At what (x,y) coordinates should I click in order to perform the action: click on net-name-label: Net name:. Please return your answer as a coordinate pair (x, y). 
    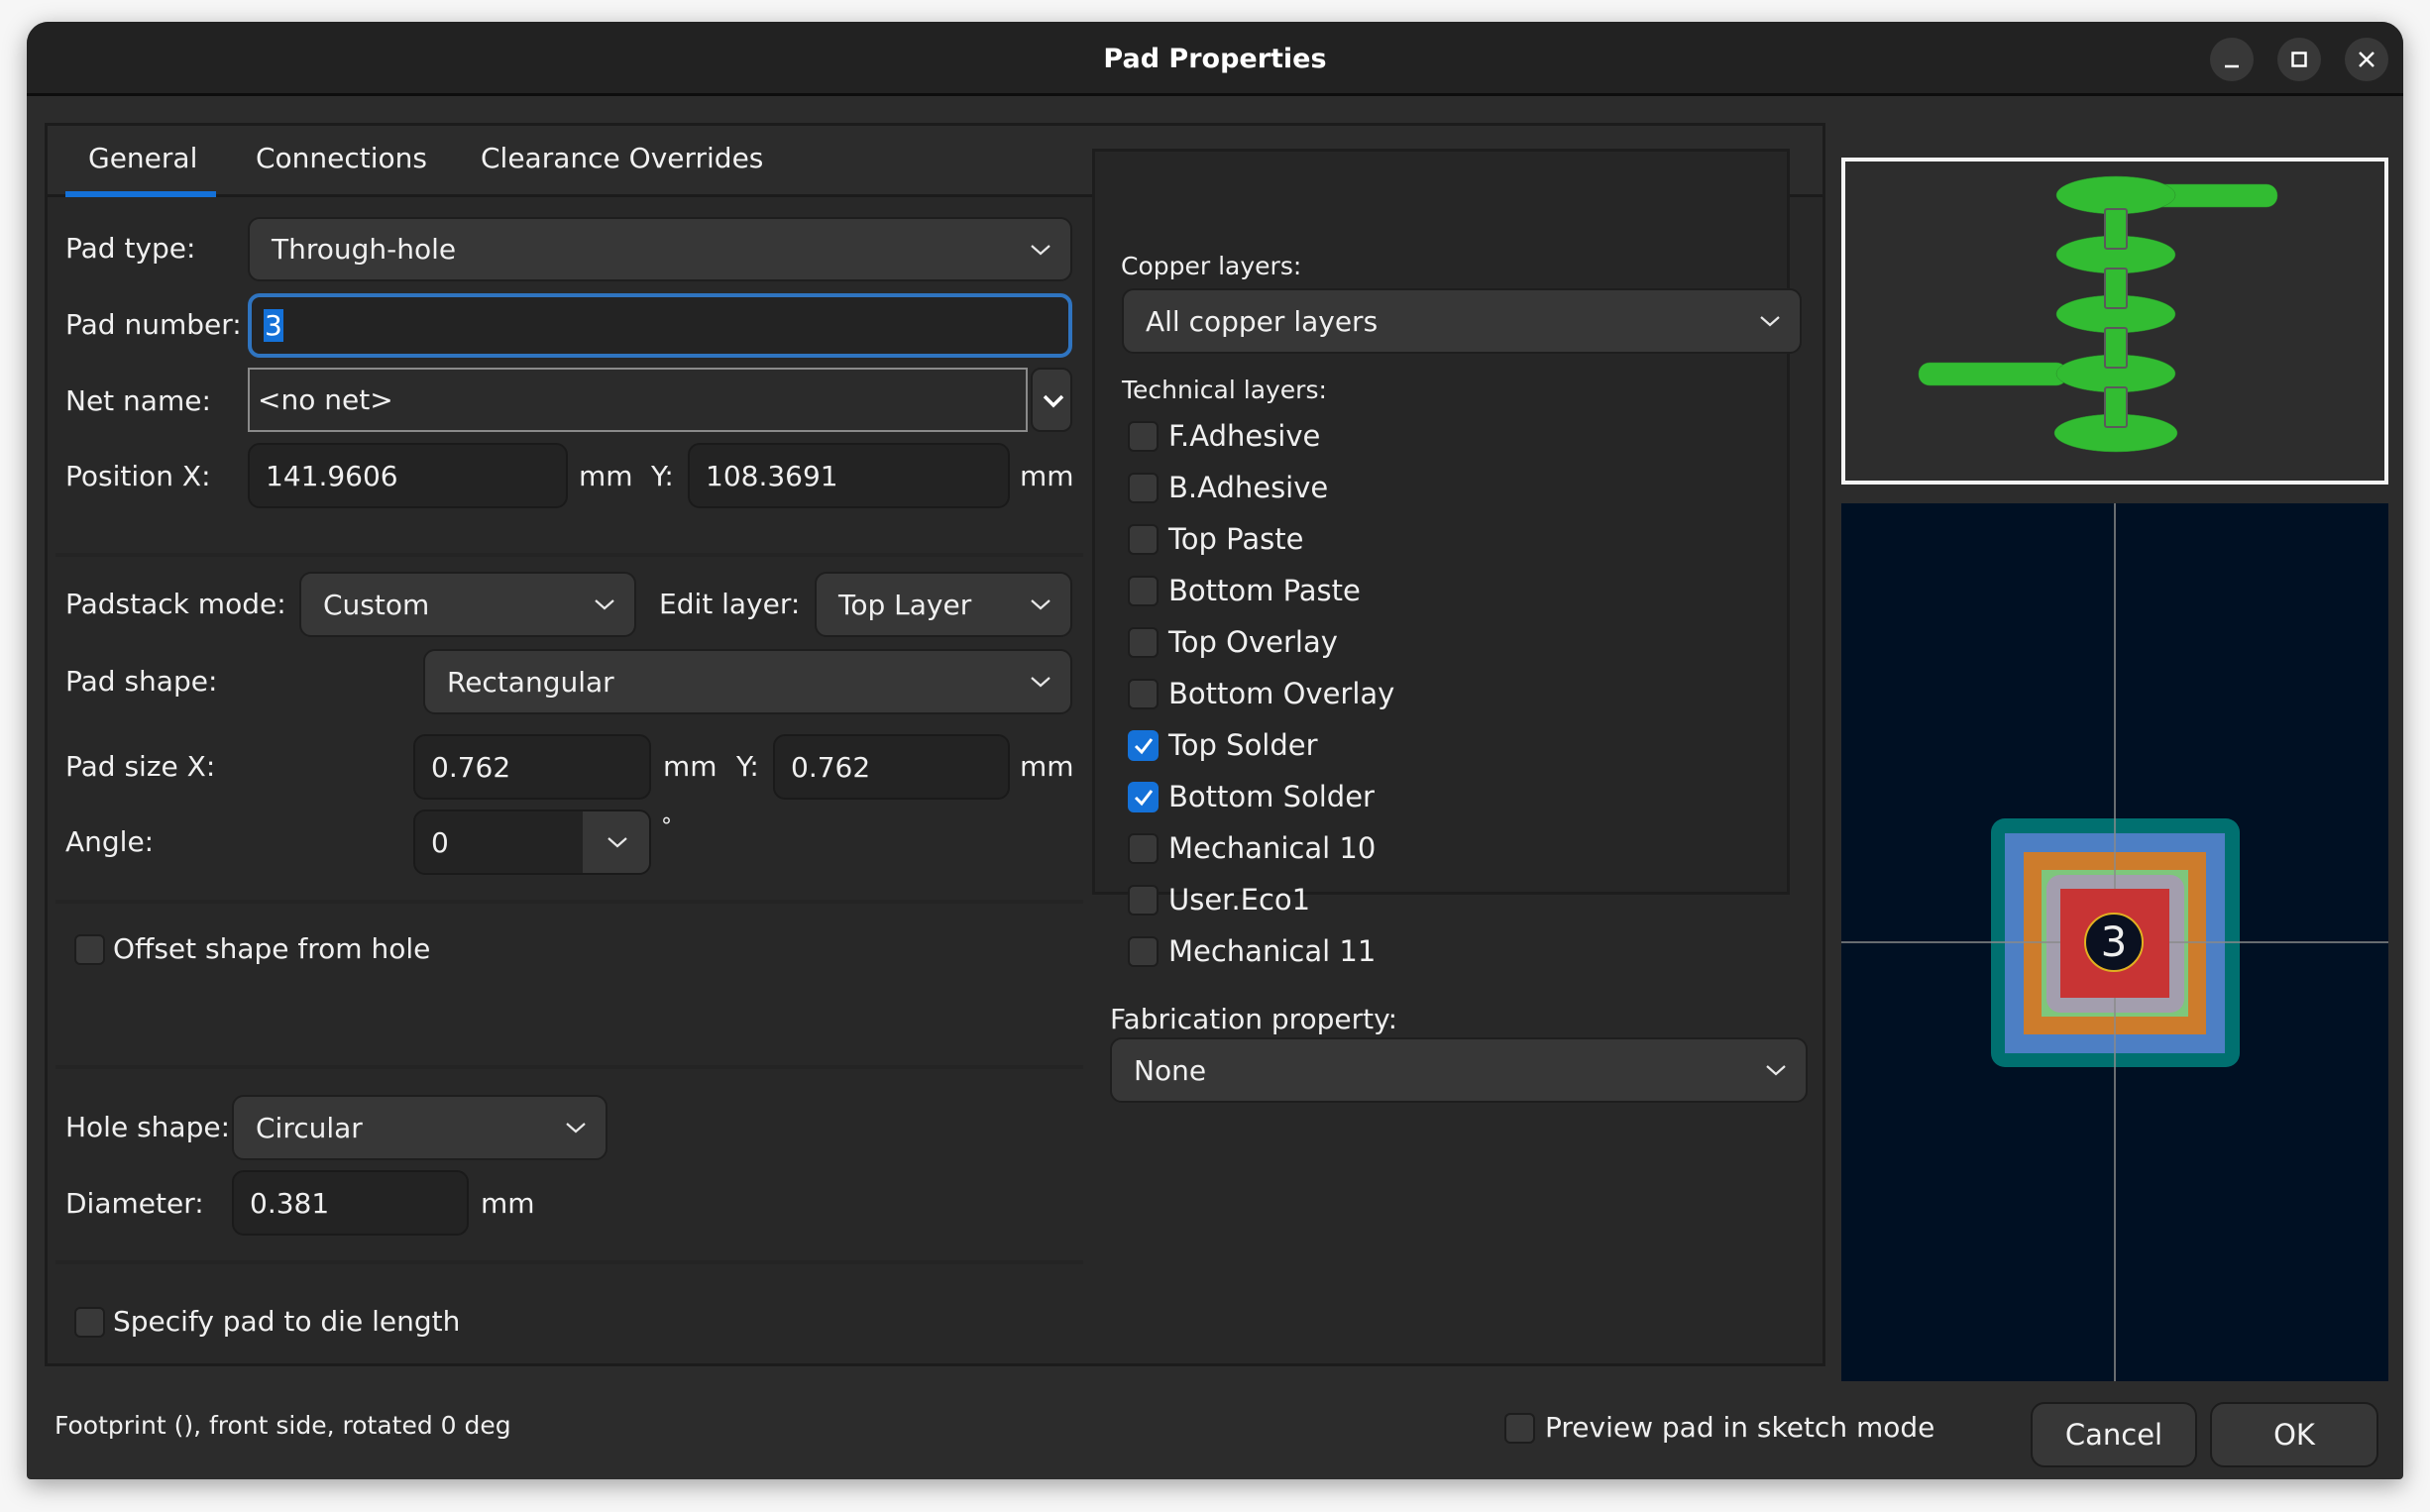
    Looking at the image, I should click on (138, 401).